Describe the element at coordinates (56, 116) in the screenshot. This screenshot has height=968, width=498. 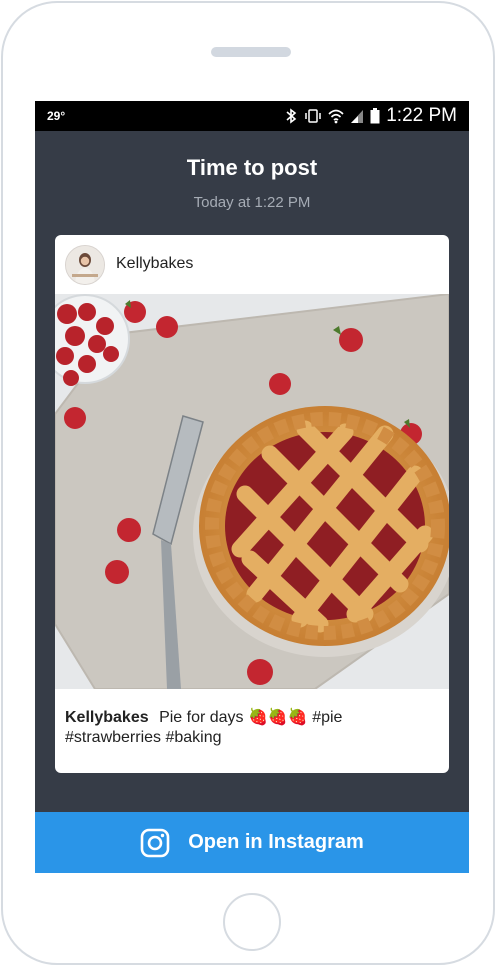
I see `status-temperature: 29°` at that location.